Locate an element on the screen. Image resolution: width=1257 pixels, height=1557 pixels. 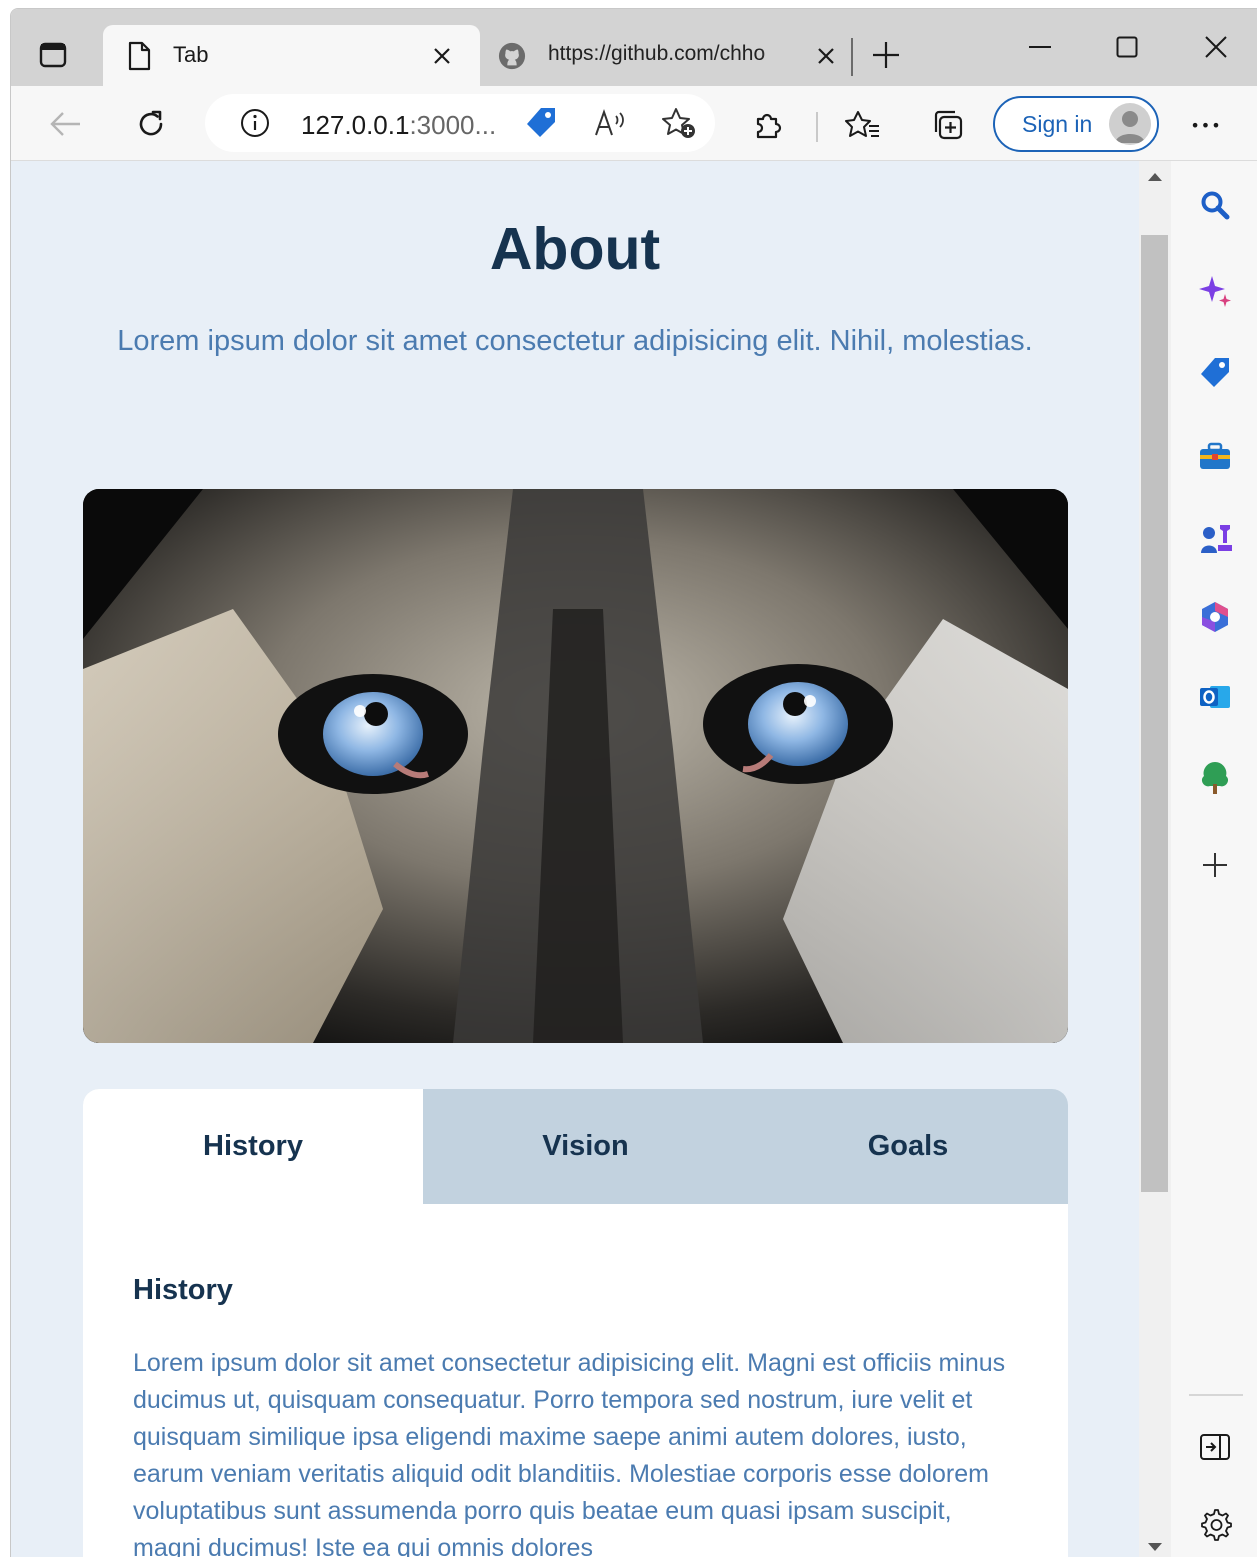
sidebar-copilot-button is located at coordinates (1215, 291).